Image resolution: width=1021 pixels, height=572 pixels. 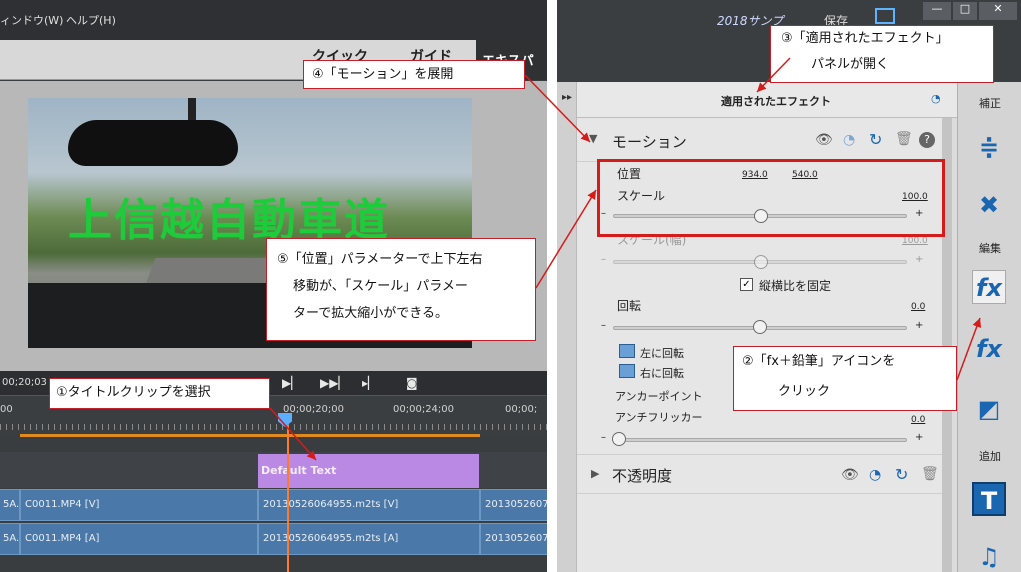 I want to click on callout-2-text: ②「fx＋鉛筆」アイコンを, so click(x=819, y=361).